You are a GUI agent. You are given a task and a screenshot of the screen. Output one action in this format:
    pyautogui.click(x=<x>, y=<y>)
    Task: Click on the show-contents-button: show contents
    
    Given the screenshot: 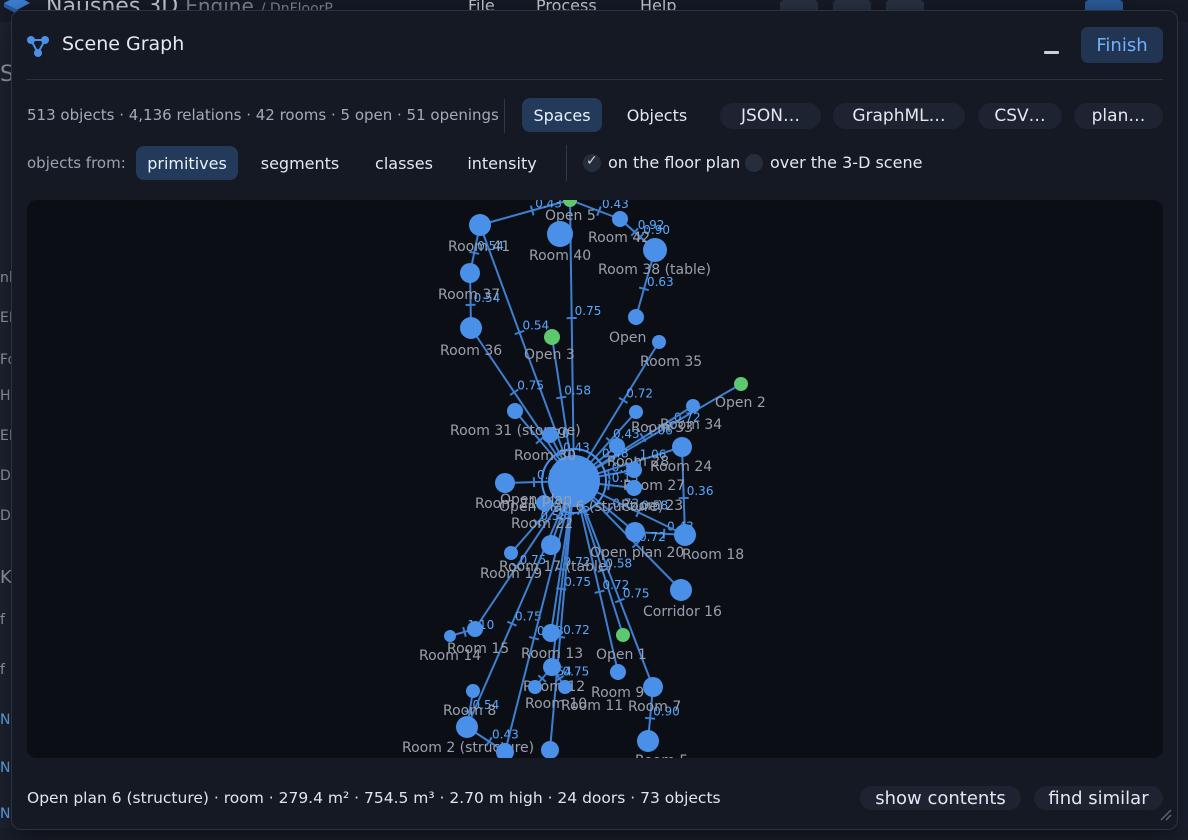 What is the action you would take?
    pyautogui.click(x=940, y=798)
    